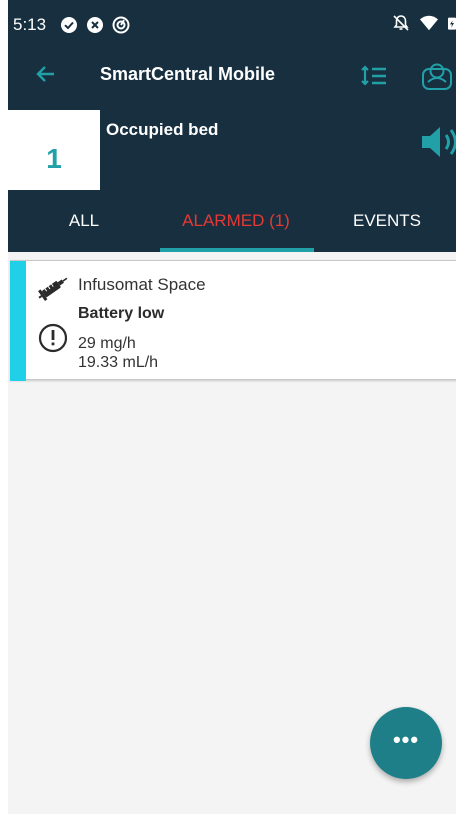 The width and height of the screenshot is (456, 814). I want to click on bed-view-button, so click(437, 76).